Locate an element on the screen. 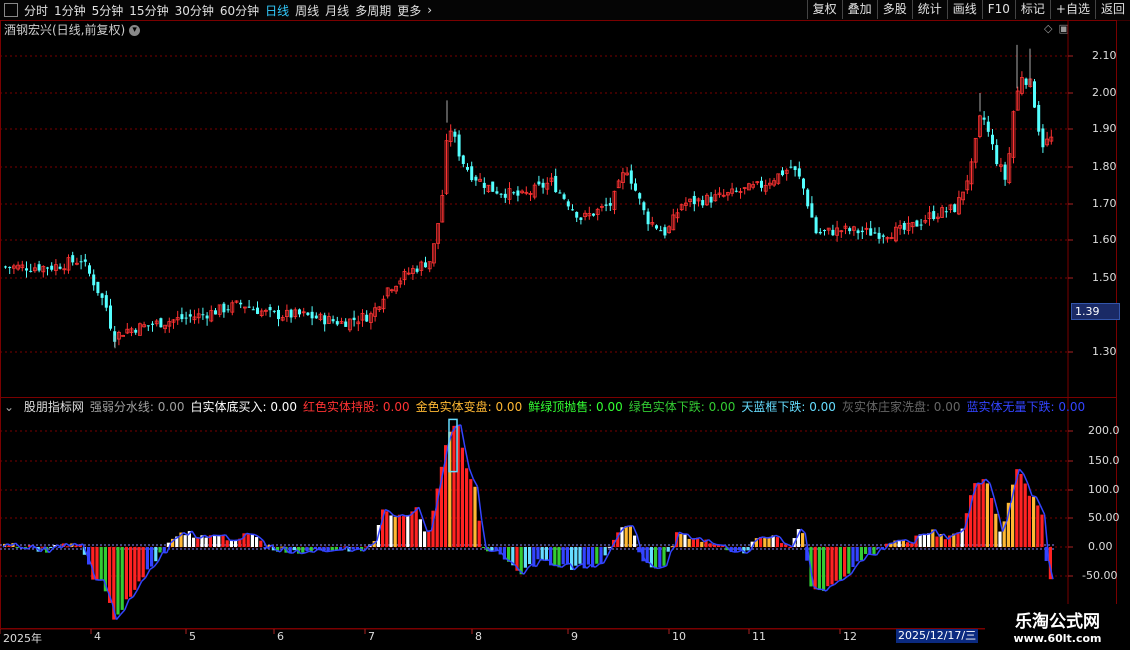  x-axis-label: 8 is located at coordinates (478, 636).